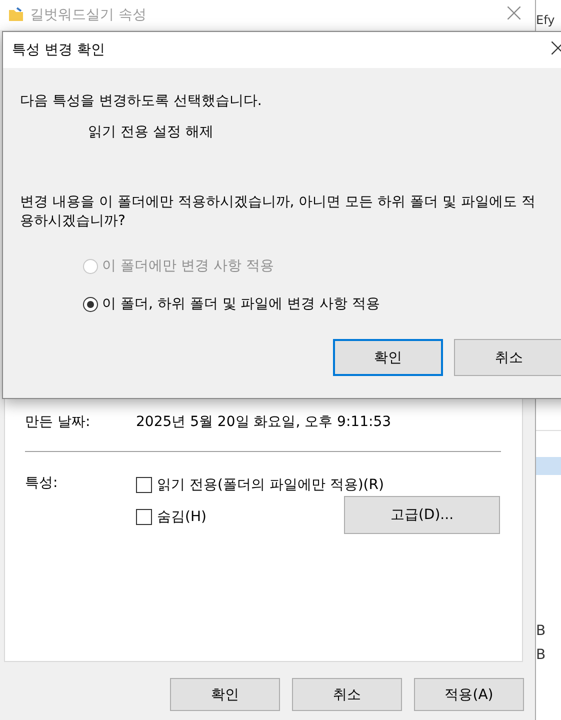 Image resolution: width=561 pixels, height=720 pixels. I want to click on created-value: 2025년 5월 20일 화요일, 오후 9:11:53, so click(264, 422).